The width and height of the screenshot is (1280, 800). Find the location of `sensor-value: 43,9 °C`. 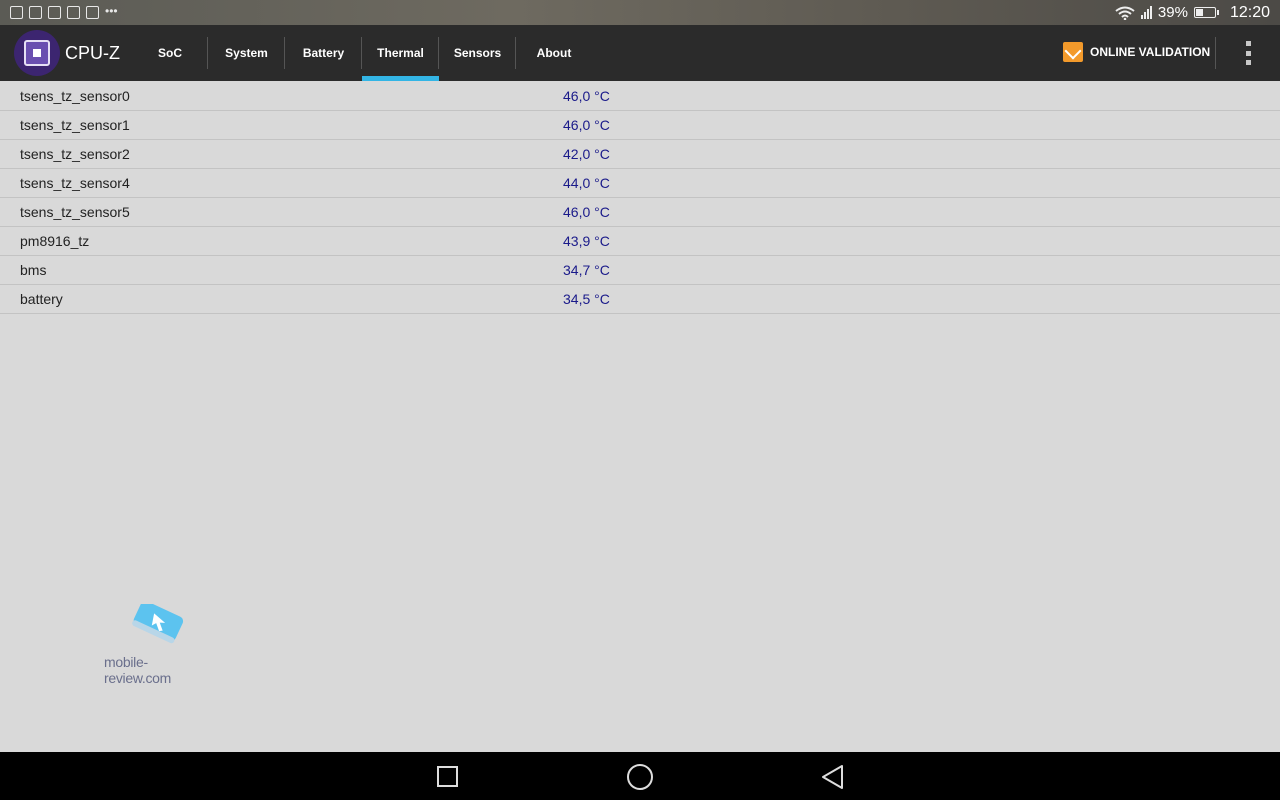

sensor-value: 43,9 °C is located at coordinates (586, 241).